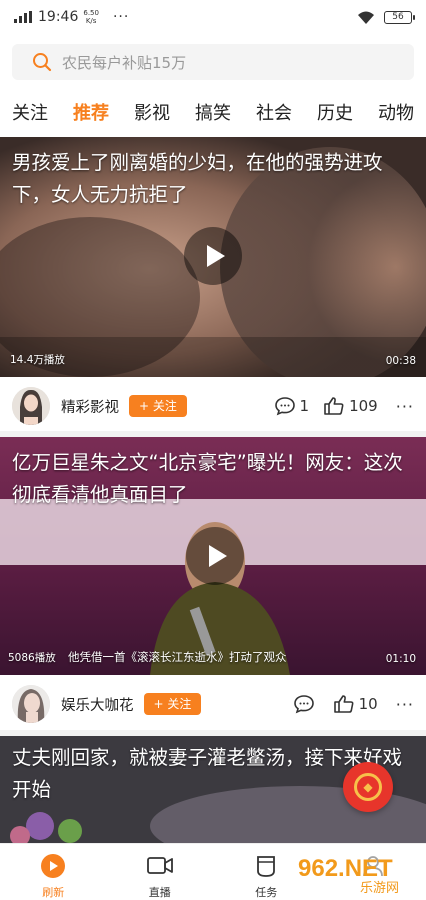 The height and width of the screenshot is (900, 426). I want to click on status-time: 19:46, so click(58, 17).